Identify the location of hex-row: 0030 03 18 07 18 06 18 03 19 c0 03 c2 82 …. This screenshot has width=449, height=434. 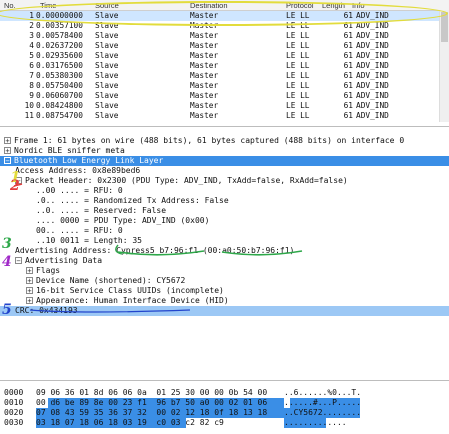
(224, 423).